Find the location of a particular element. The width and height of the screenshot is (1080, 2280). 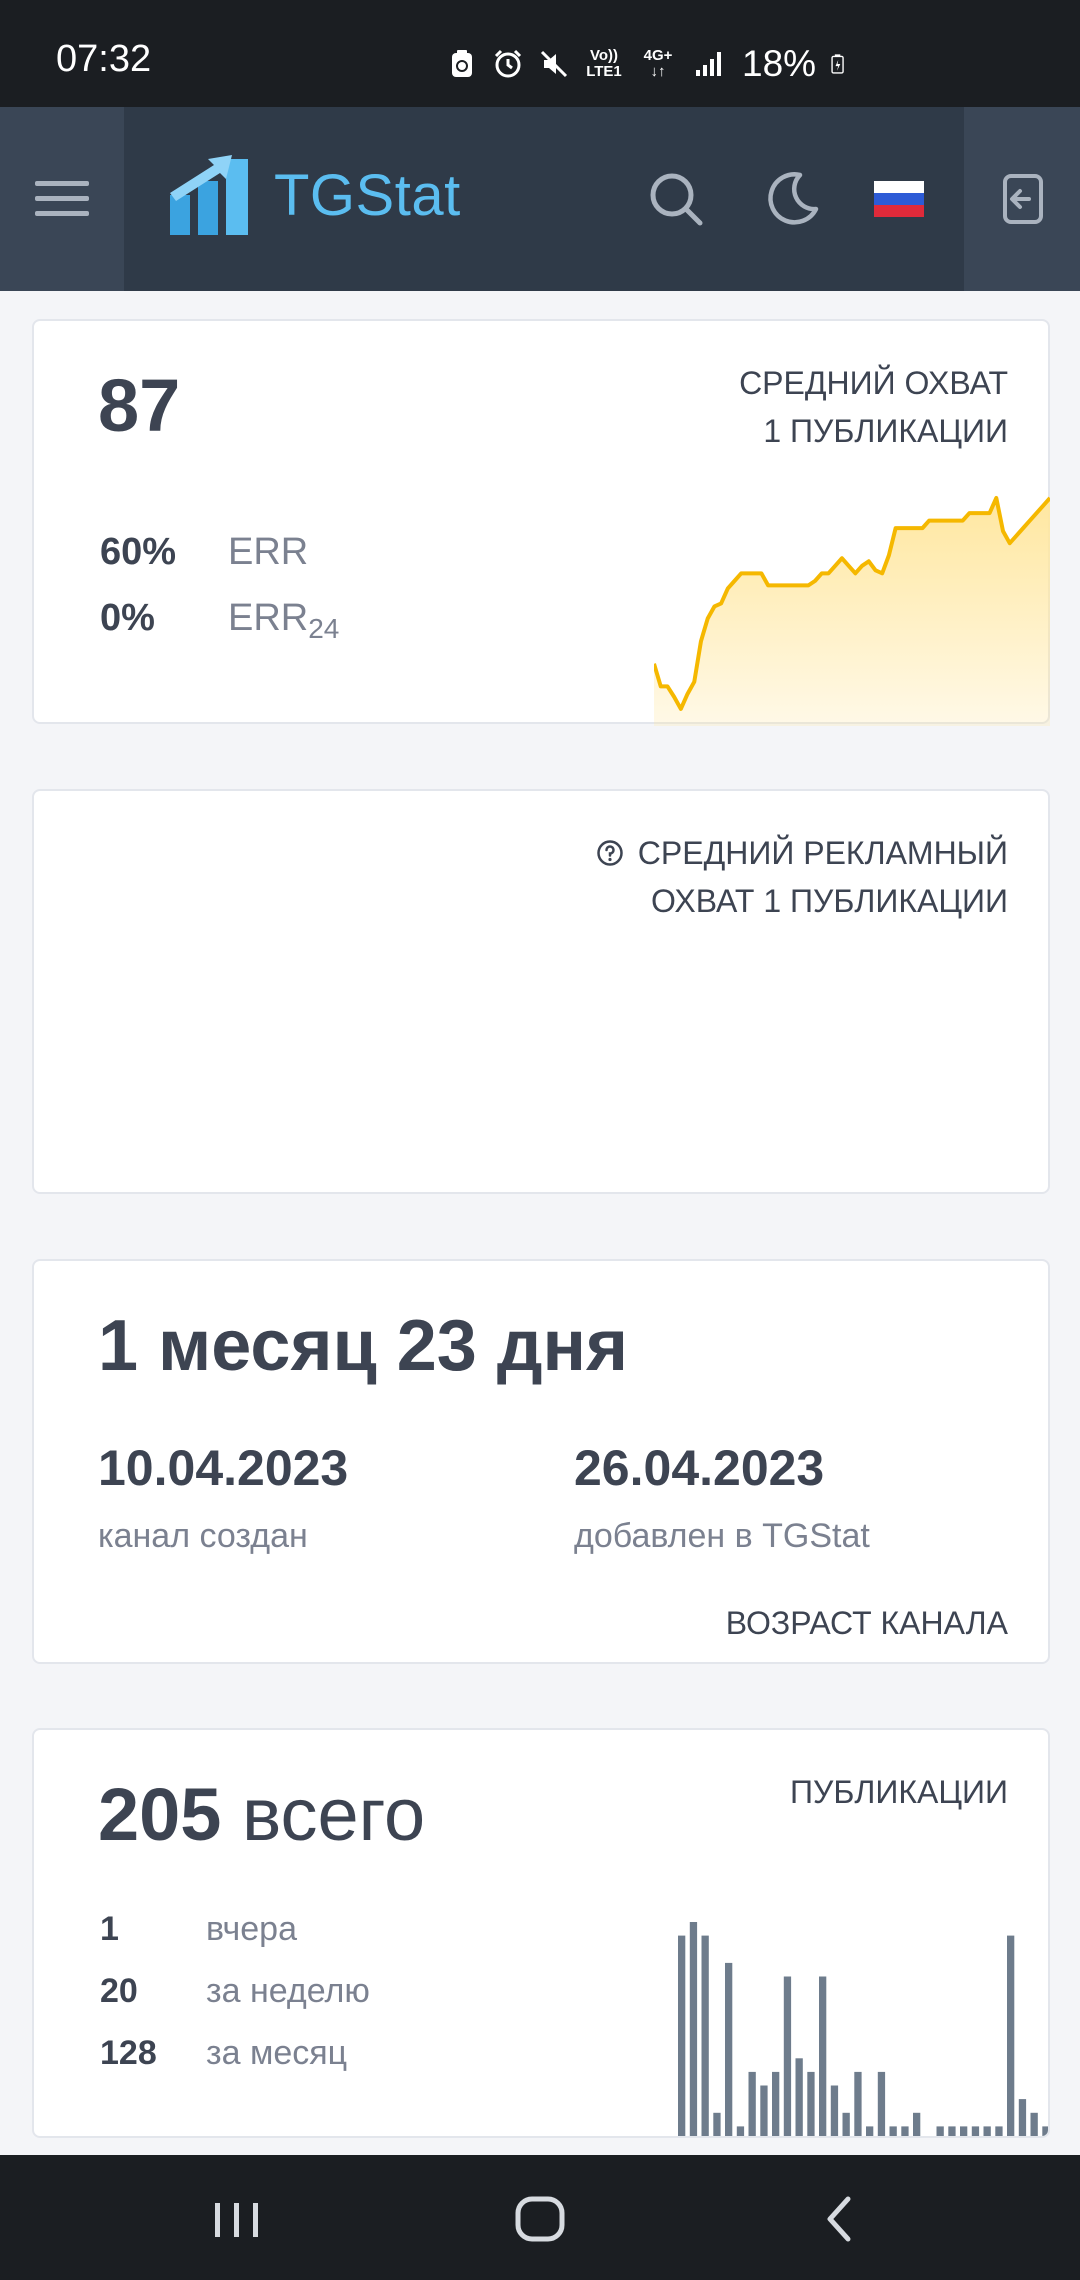

status-icons: Vo)) LTE1 4G+ ↓↑ 18% is located at coordinates (649, 64).